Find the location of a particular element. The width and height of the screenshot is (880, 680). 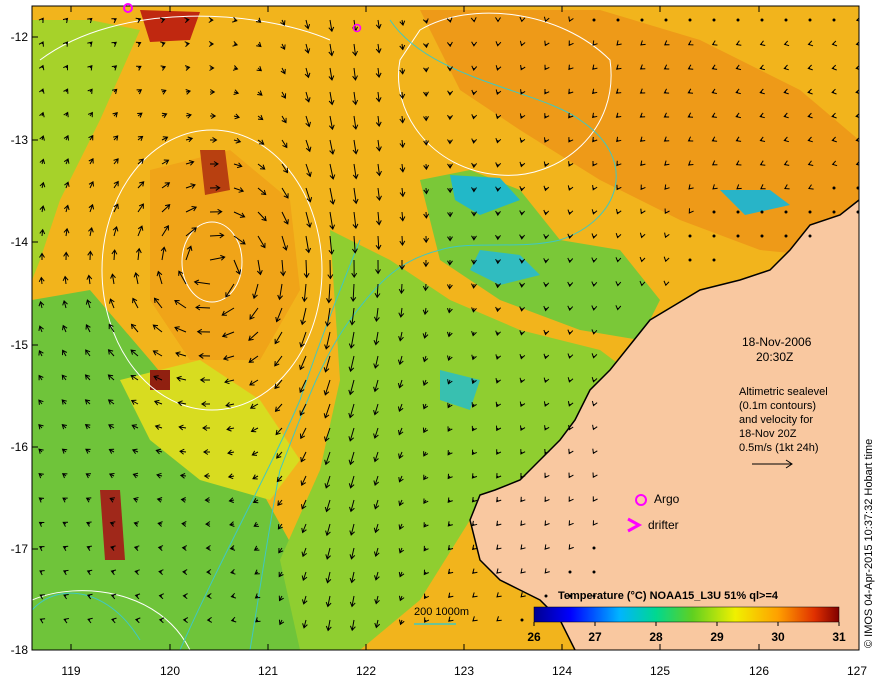

isobath-legend-label: 200 1000m is located at coordinates (442, 612).